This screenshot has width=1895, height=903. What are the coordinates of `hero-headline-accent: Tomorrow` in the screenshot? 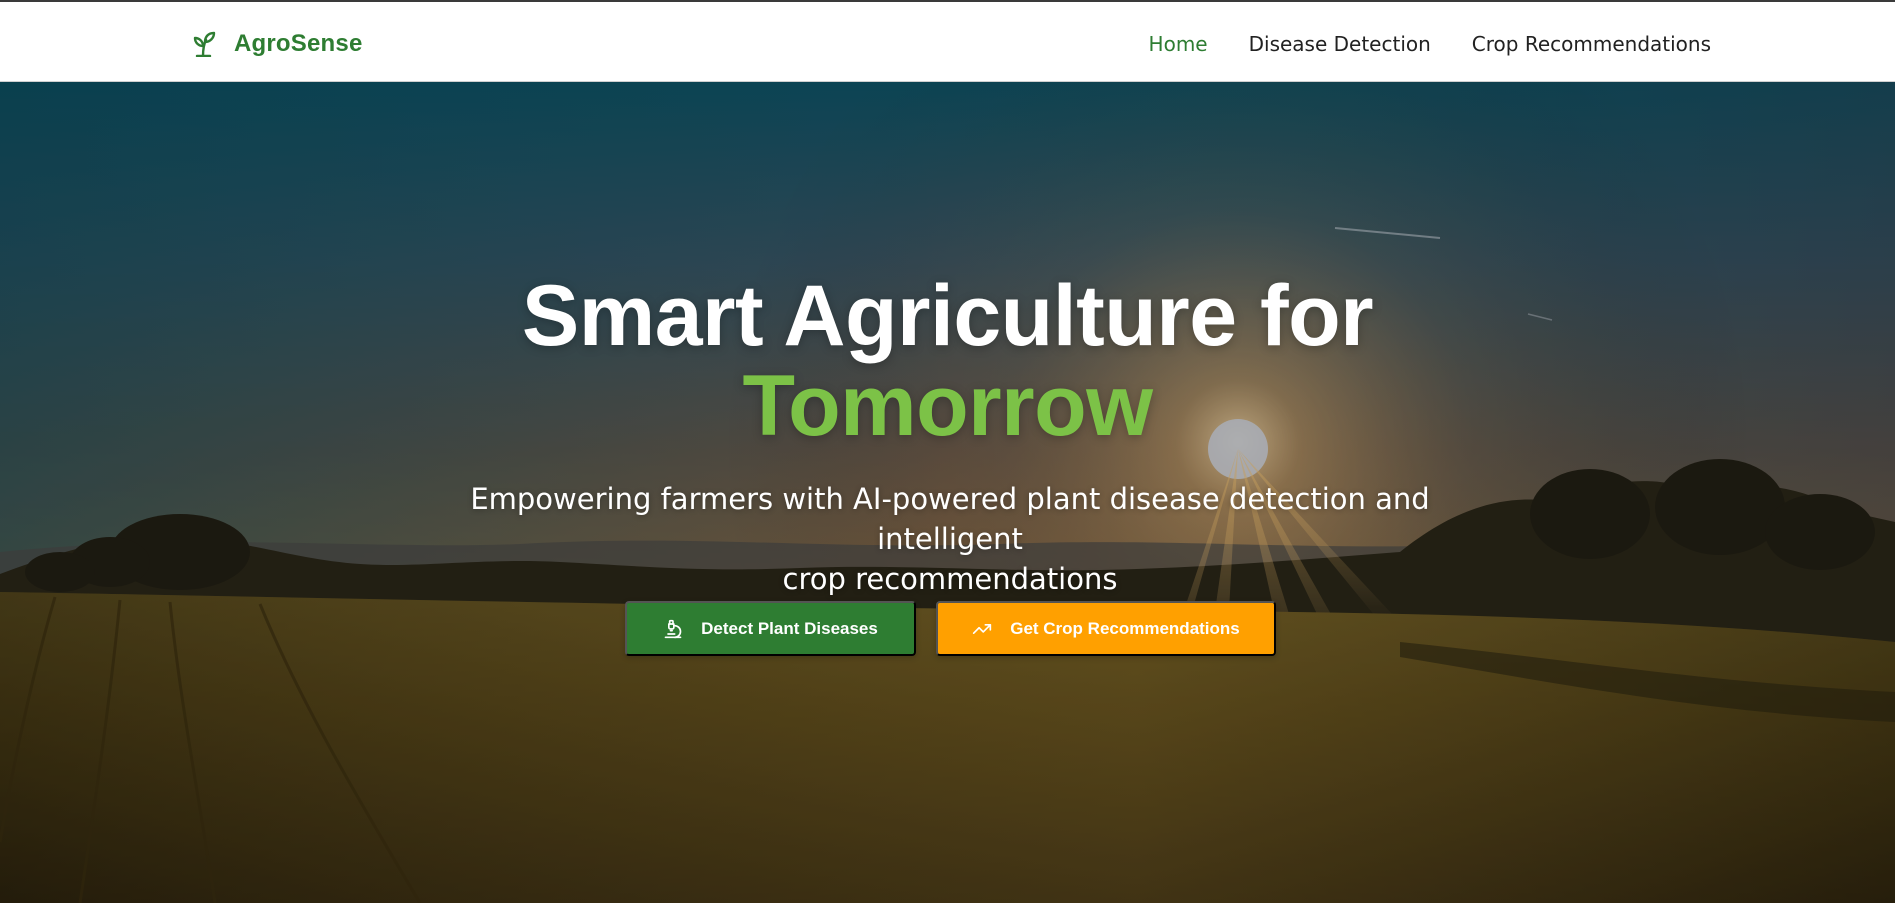 It's located at (947, 406).